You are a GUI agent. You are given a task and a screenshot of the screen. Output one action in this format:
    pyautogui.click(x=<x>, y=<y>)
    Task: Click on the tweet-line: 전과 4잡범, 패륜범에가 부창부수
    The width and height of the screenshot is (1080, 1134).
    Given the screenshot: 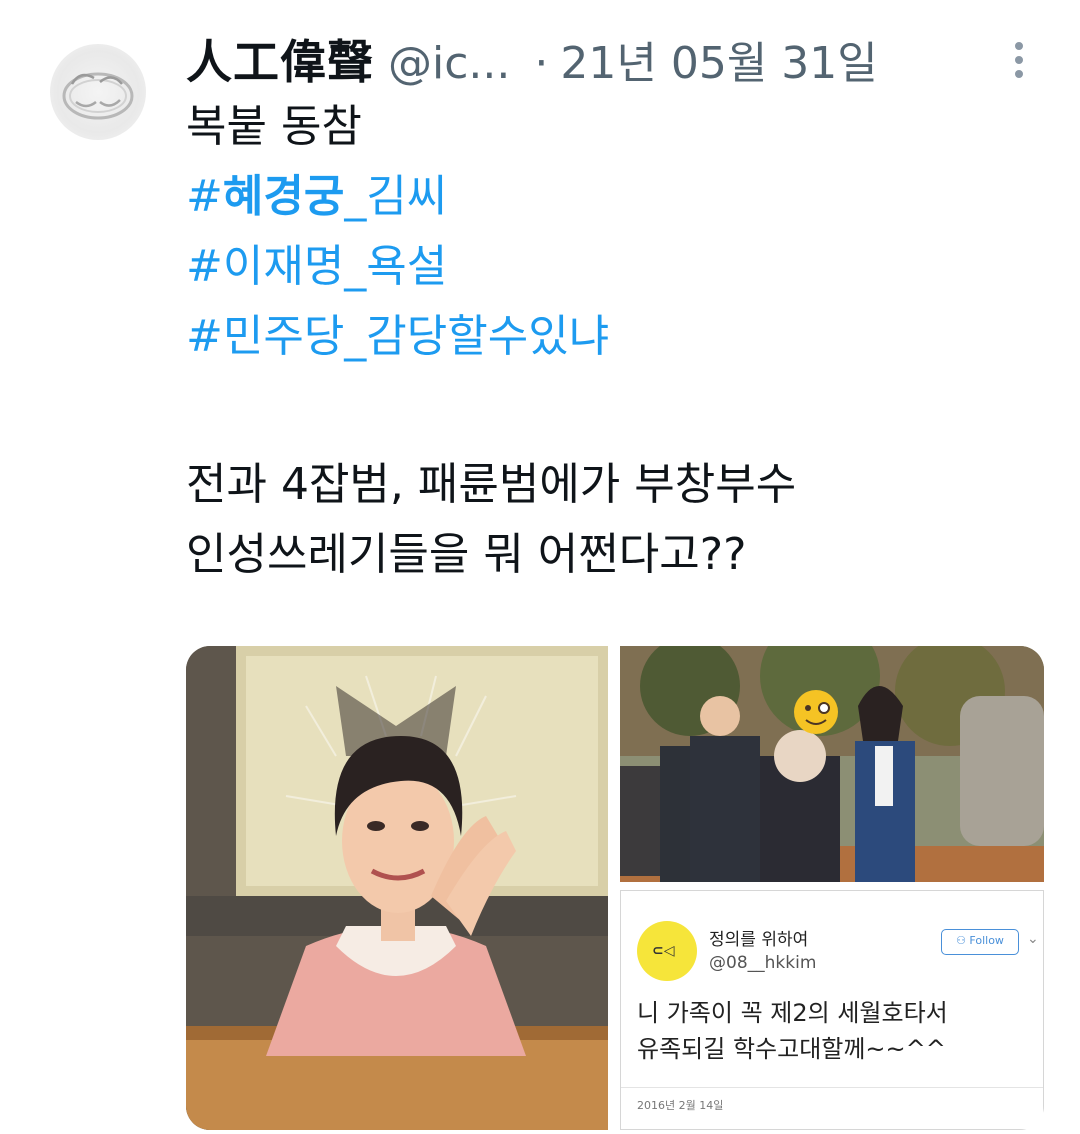 What is the action you would take?
    pyautogui.click(x=491, y=484)
    